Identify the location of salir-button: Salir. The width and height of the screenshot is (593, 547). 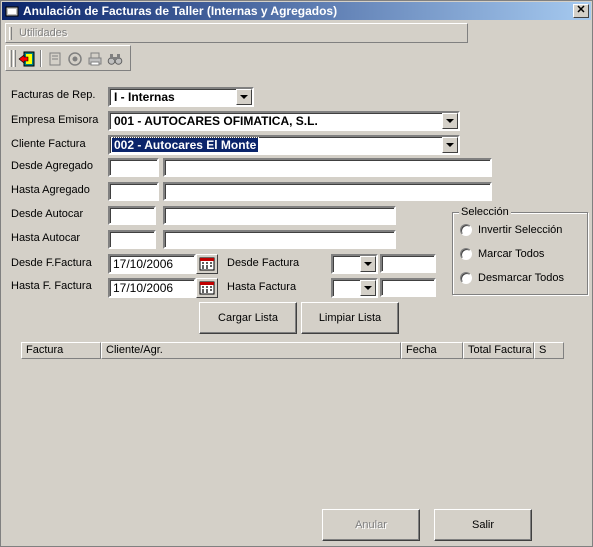
(483, 525).